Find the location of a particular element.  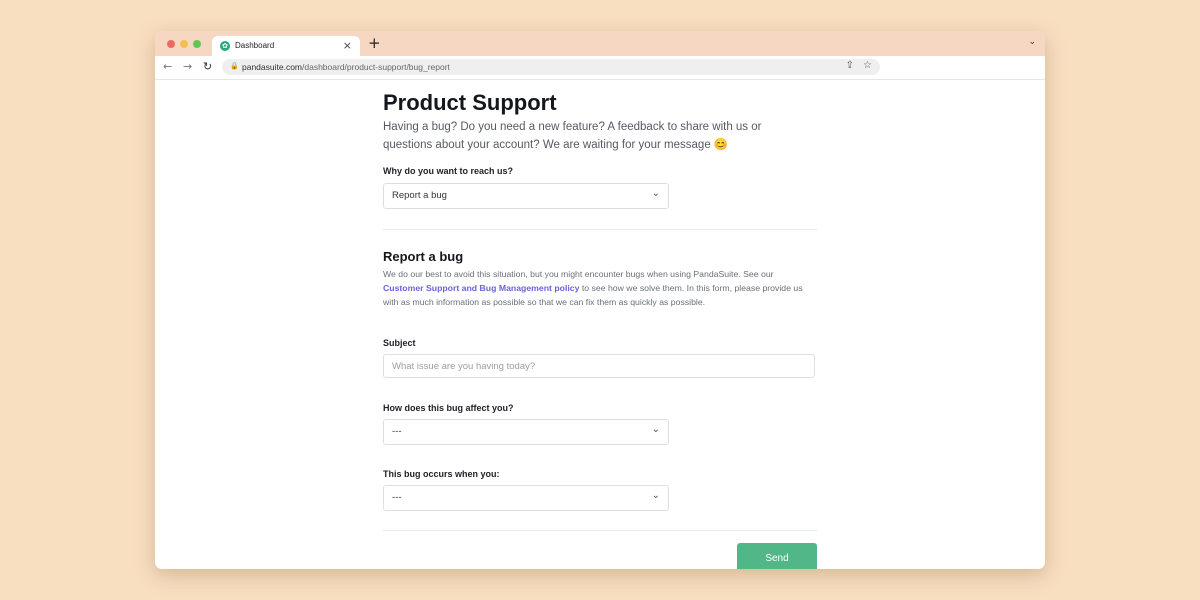

affect-select: --- ⌄ is located at coordinates (526, 432).